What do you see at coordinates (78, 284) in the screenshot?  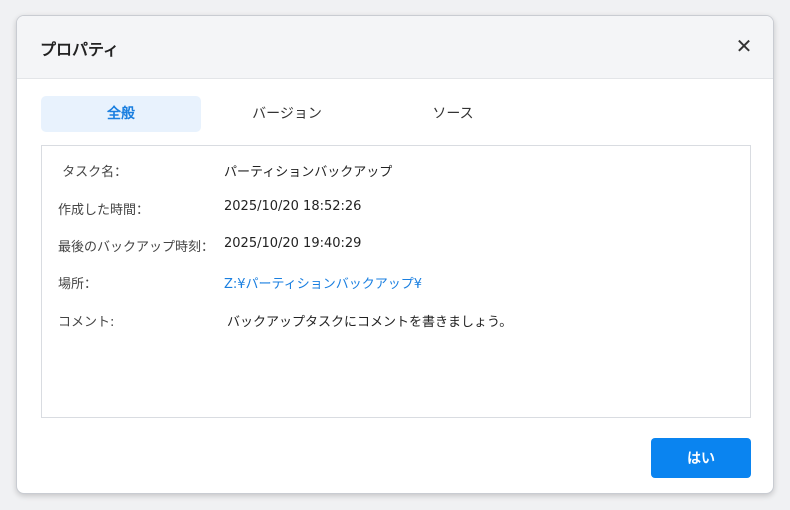 I see `location-label: 場所：` at bounding box center [78, 284].